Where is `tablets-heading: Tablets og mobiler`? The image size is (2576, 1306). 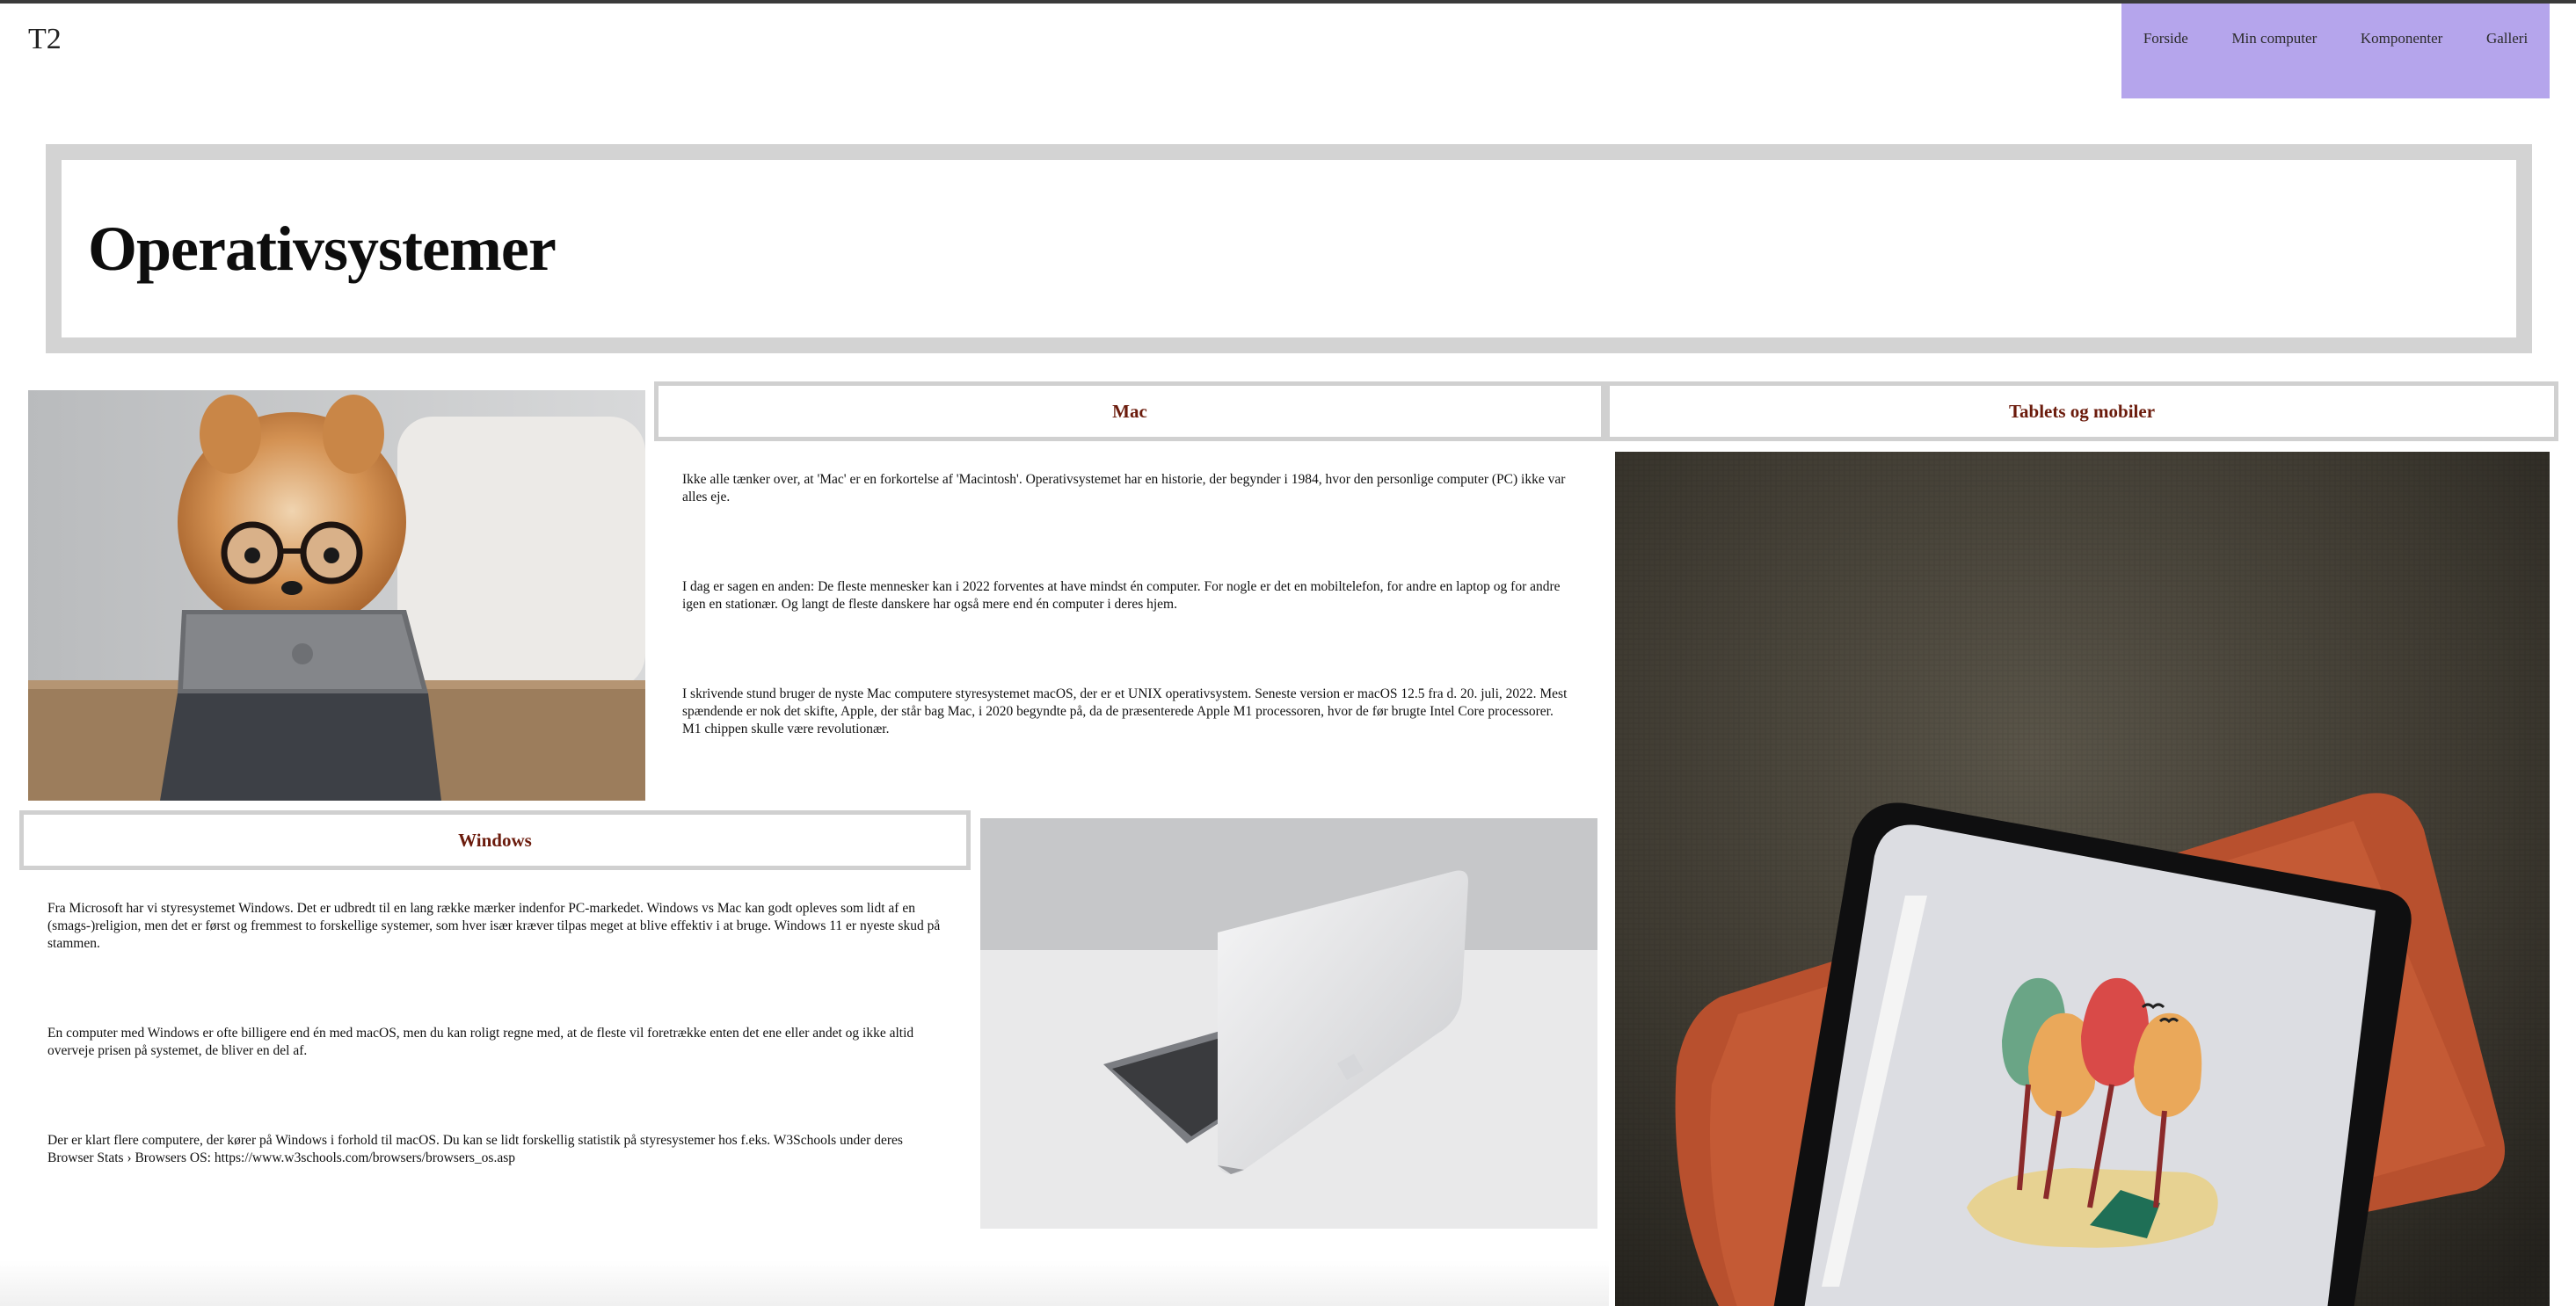
tablets-heading: Tablets og mobiler is located at coordinates (2081, 411).